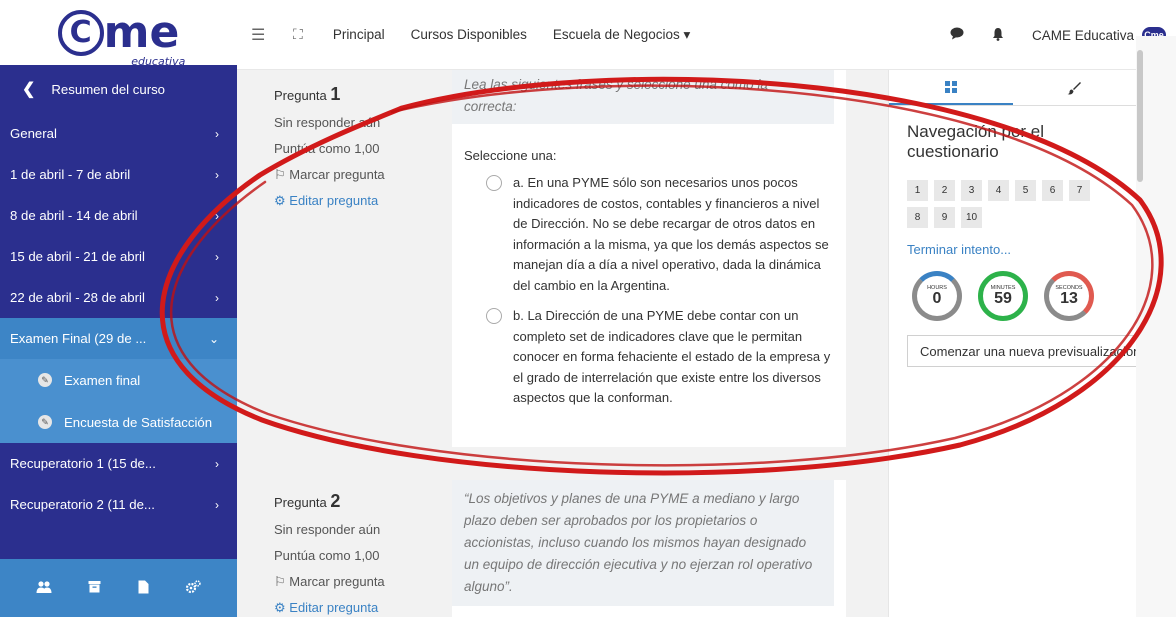 The width and height of the screenshot is (1176, 617). What do you see at coordinates (361, 608) in the screenshot?
I see `question-2-edit-link: ⚙ Editar pregunta` at bounding box center [361, 608].